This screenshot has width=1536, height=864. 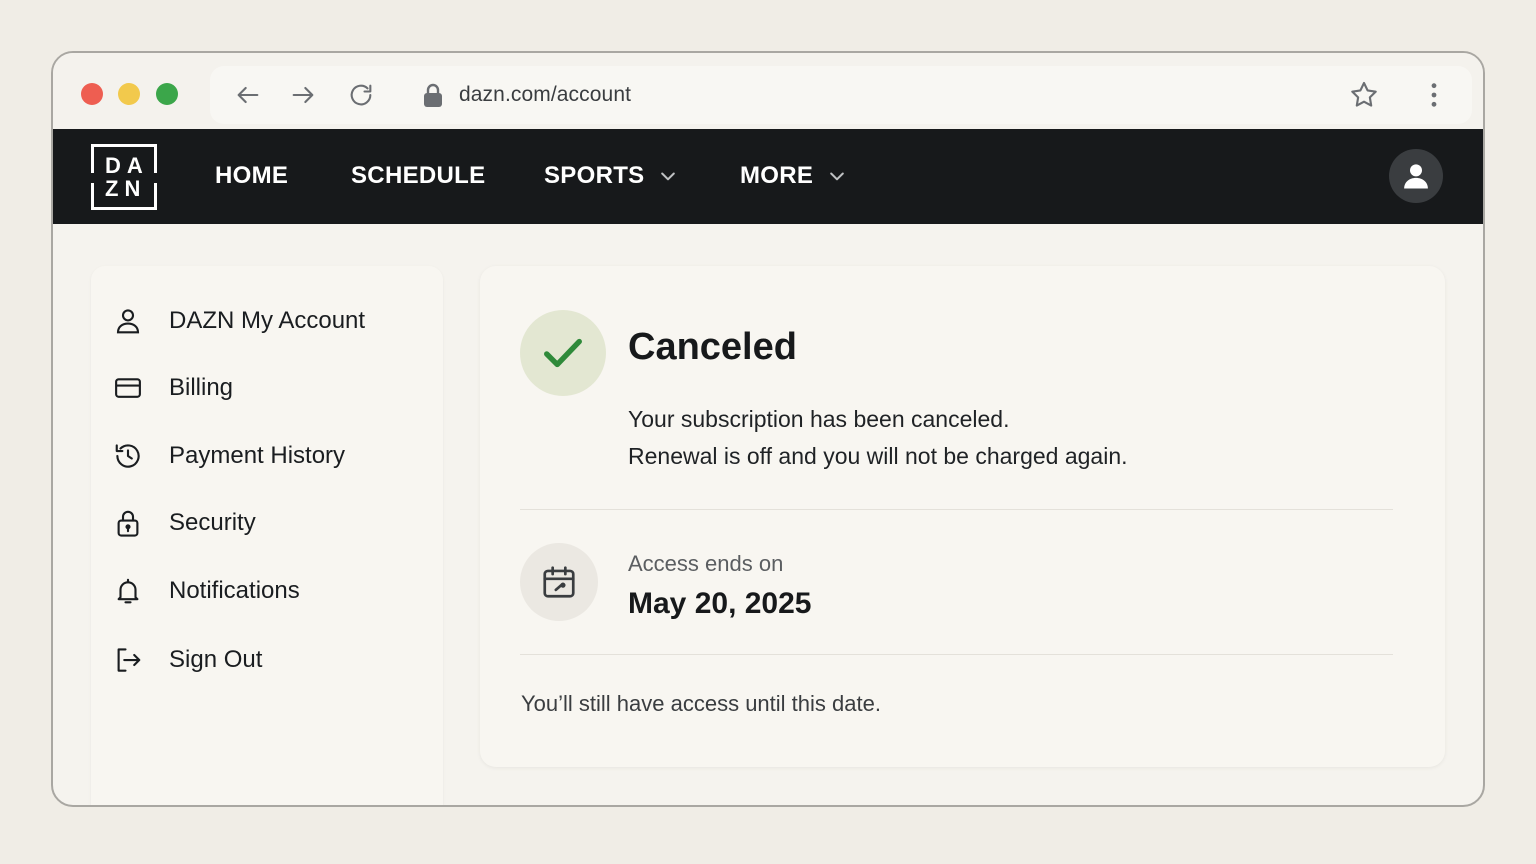 I want to click on sidebar-item-my-account: DAZN My Account, so click(x=239, y=321).